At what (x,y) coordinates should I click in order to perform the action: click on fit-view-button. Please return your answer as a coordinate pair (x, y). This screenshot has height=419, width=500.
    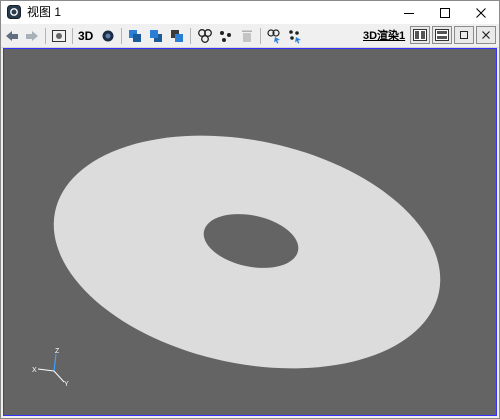
    Looking at the image, I should click on (59, 36).